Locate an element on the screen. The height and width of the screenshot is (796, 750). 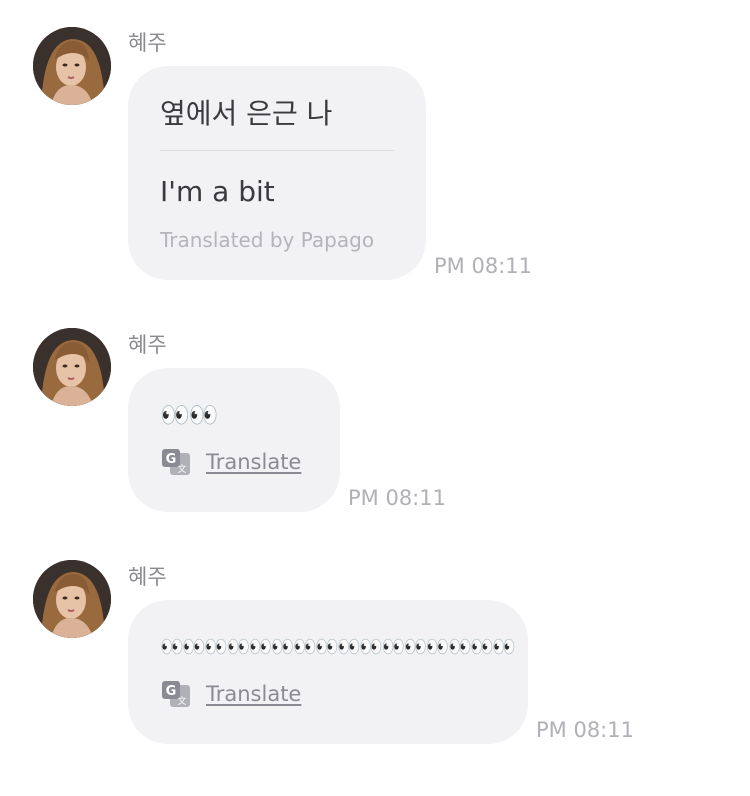
message-text: 👀👀 is located at coordinates (189, 415).